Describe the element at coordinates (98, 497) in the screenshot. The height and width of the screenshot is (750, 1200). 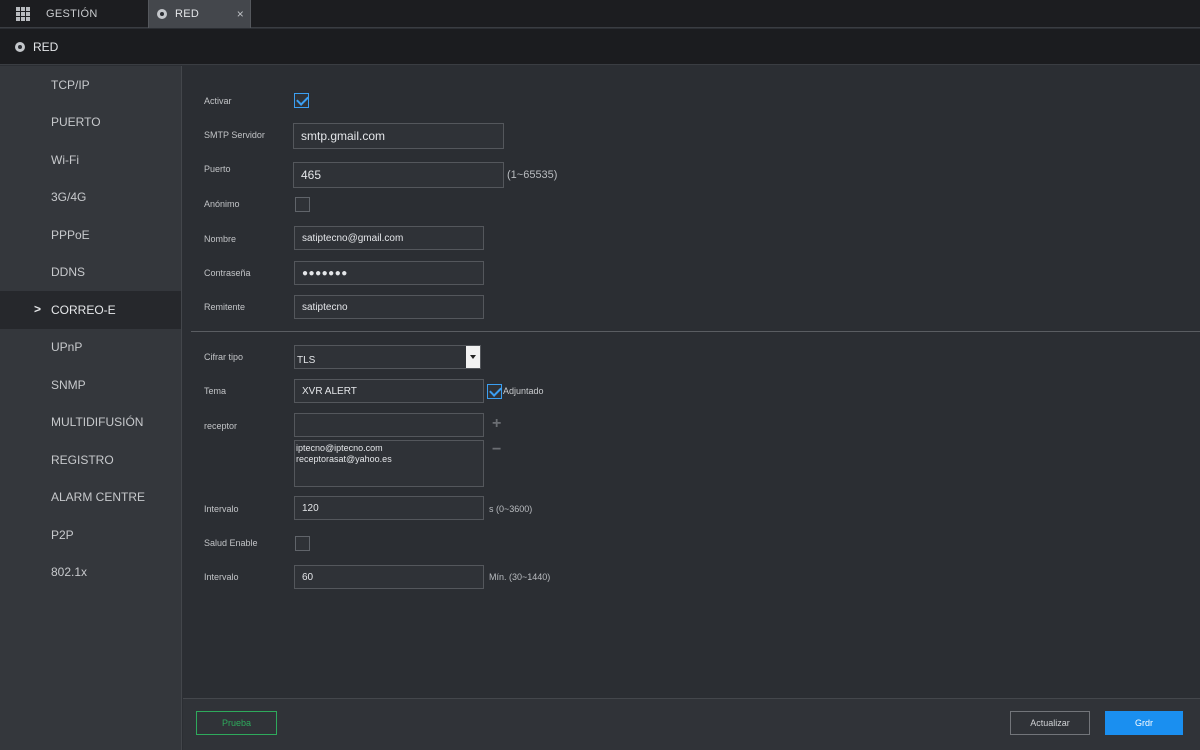
I see `sidebar-item-label: ALARM CENTRE` at that location.